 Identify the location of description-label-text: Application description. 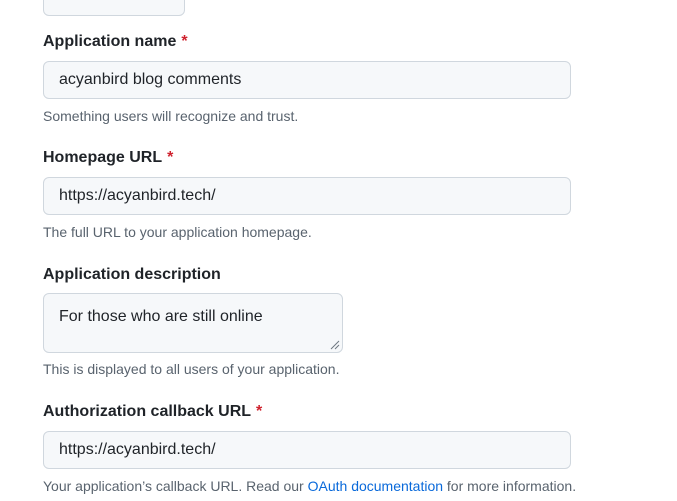
(132, 274).